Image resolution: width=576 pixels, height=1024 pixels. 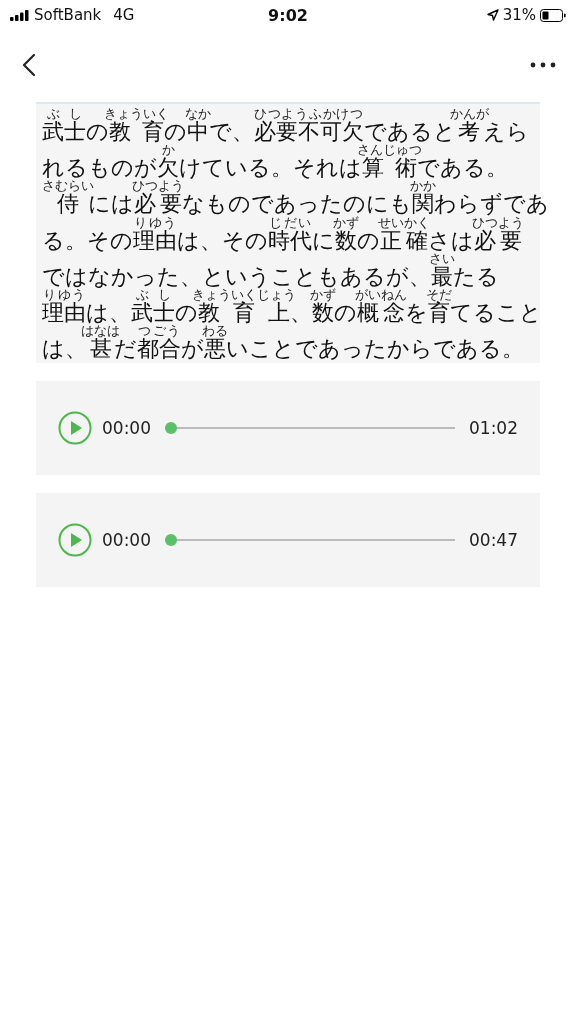 What do you see at coordinates (493, 540) in the screenshot?
I see `duration: 00:47` at bounding box center [493, 540].